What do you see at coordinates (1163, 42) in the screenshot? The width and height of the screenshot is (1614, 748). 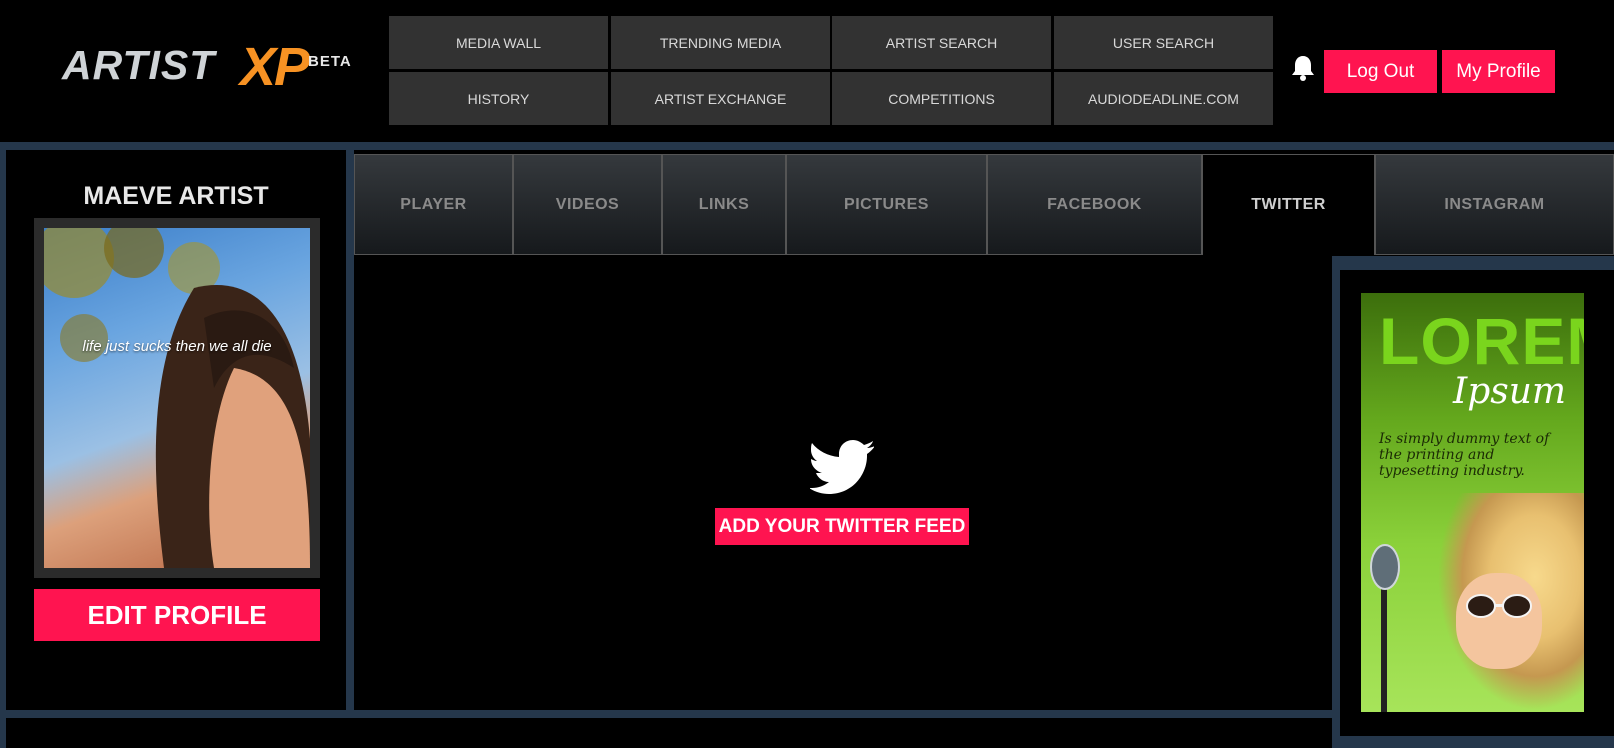 I see `nav-user-search: USER SEARCH` at bounding box center [1163, 42].